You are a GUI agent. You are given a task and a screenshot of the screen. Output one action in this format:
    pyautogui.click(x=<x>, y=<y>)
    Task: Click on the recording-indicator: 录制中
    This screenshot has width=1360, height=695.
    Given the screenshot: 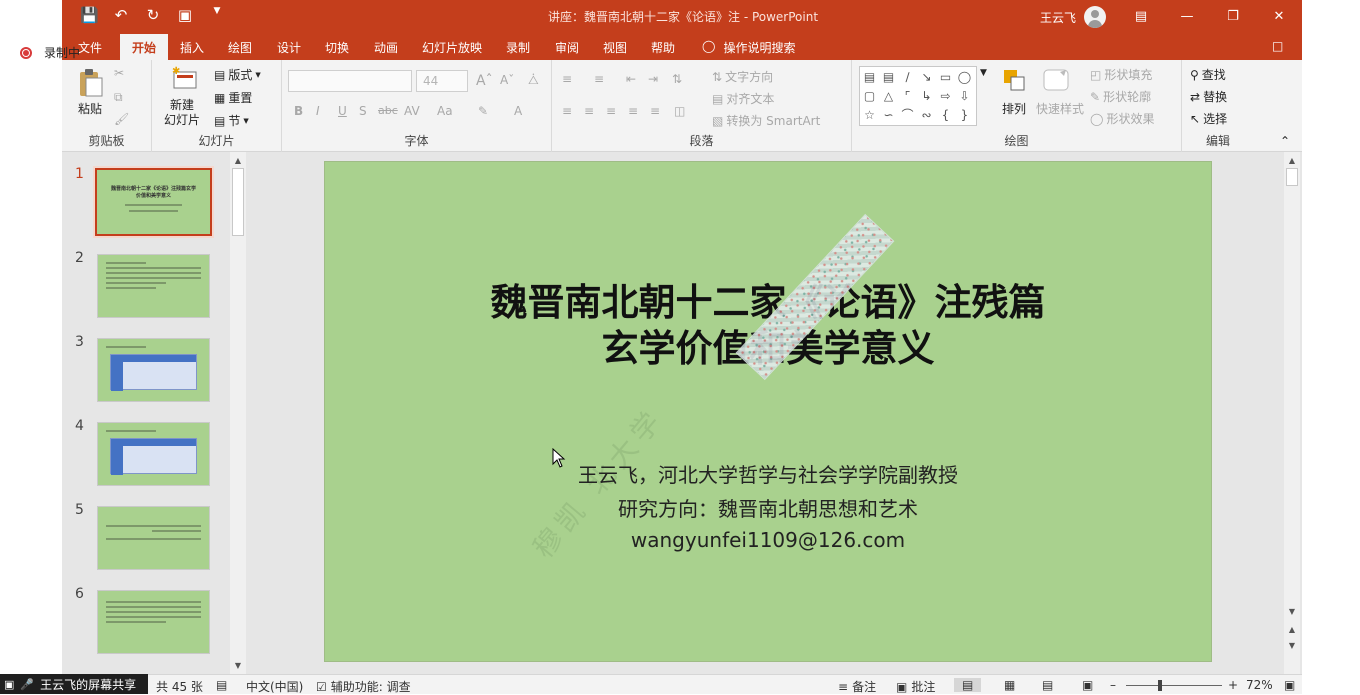 What is the action you would take?
    pyautogui.click(x=50, y=52)
    